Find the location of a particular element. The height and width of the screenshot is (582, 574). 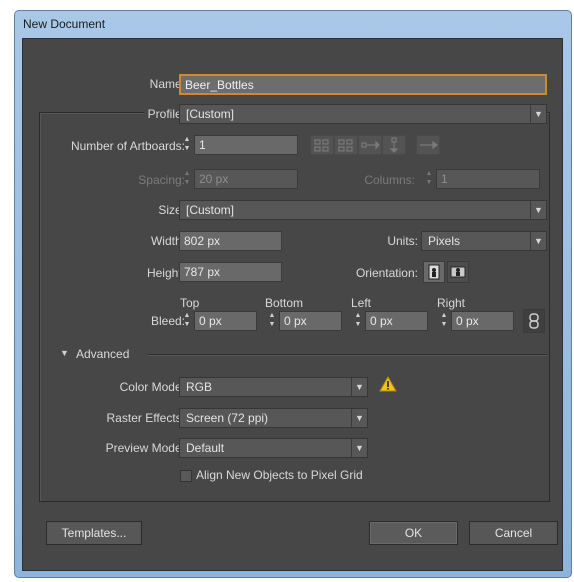

spacing-input: 20 px is located at coordinates (246, 179).